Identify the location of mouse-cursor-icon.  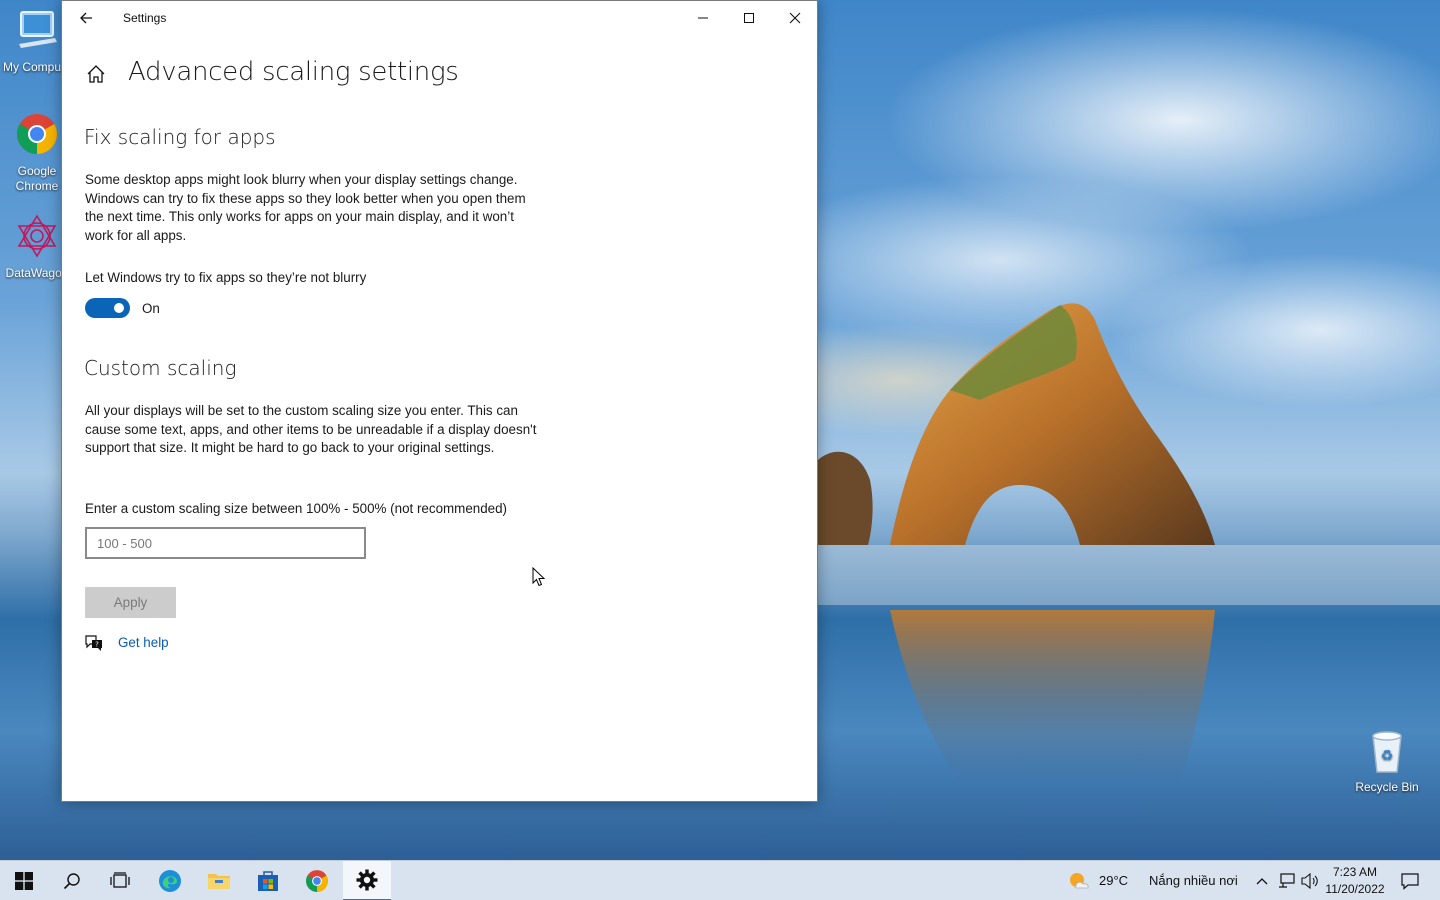
(539, 577).